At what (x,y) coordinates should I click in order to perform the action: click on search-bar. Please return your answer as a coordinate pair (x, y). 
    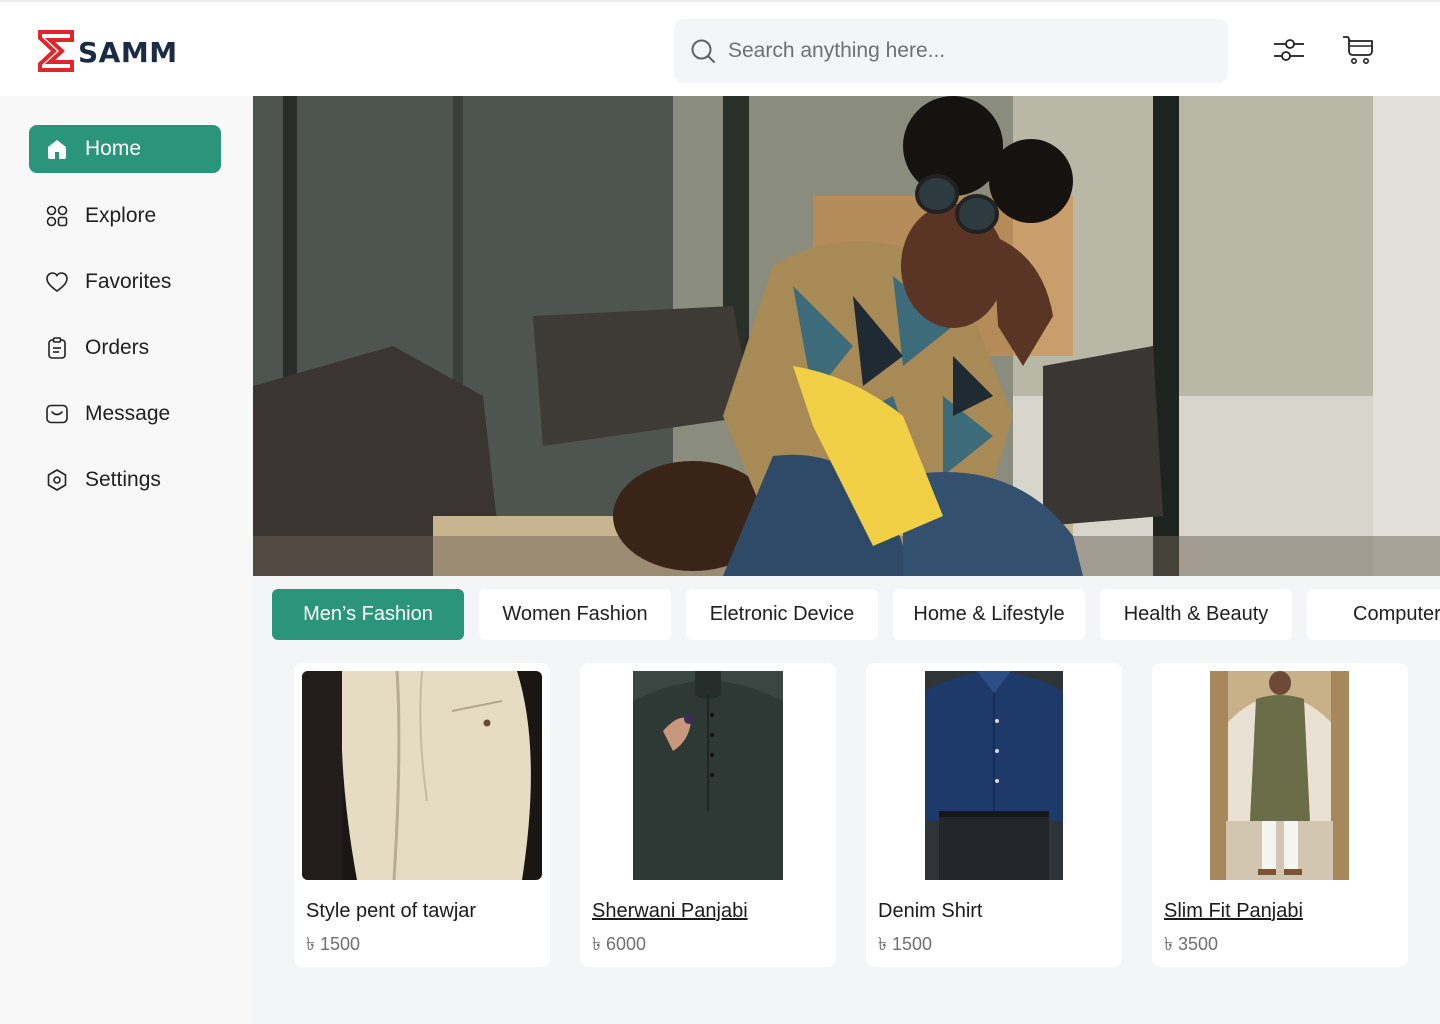
    Looking at the image, I should click on (951, 51).